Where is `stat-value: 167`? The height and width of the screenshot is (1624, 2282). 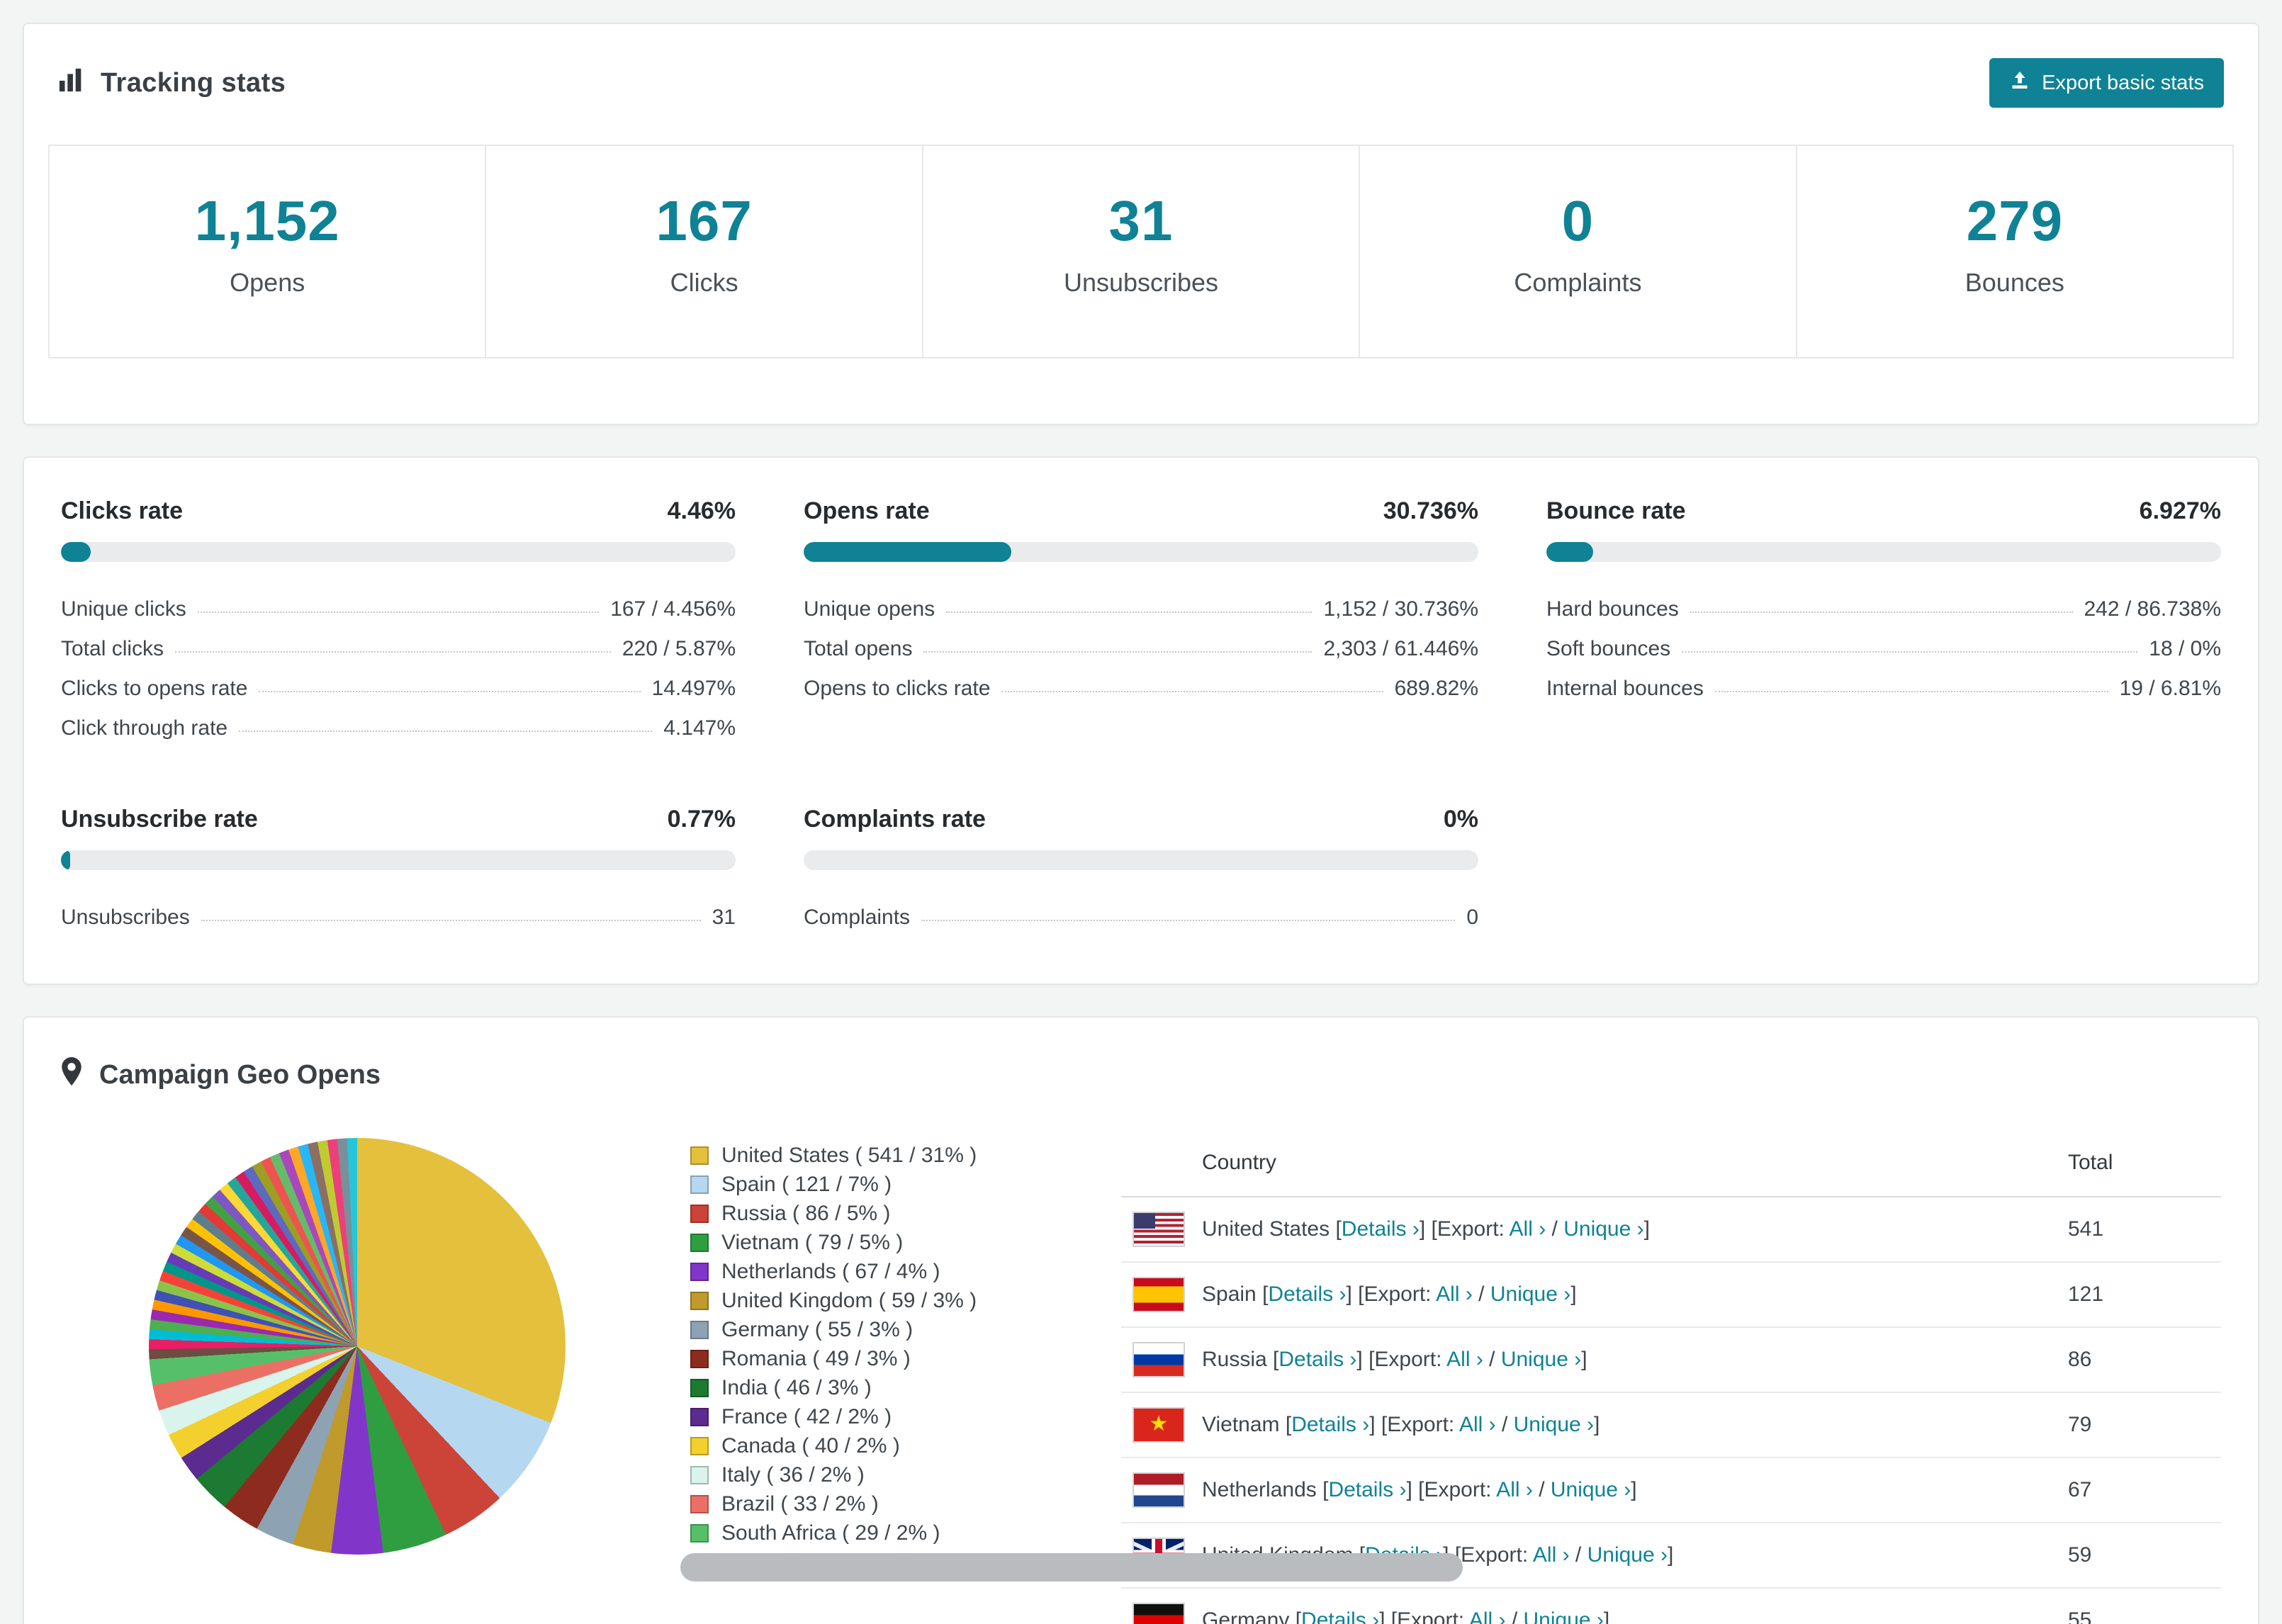
stat-value: 167 is located at coordinates (704, 221).